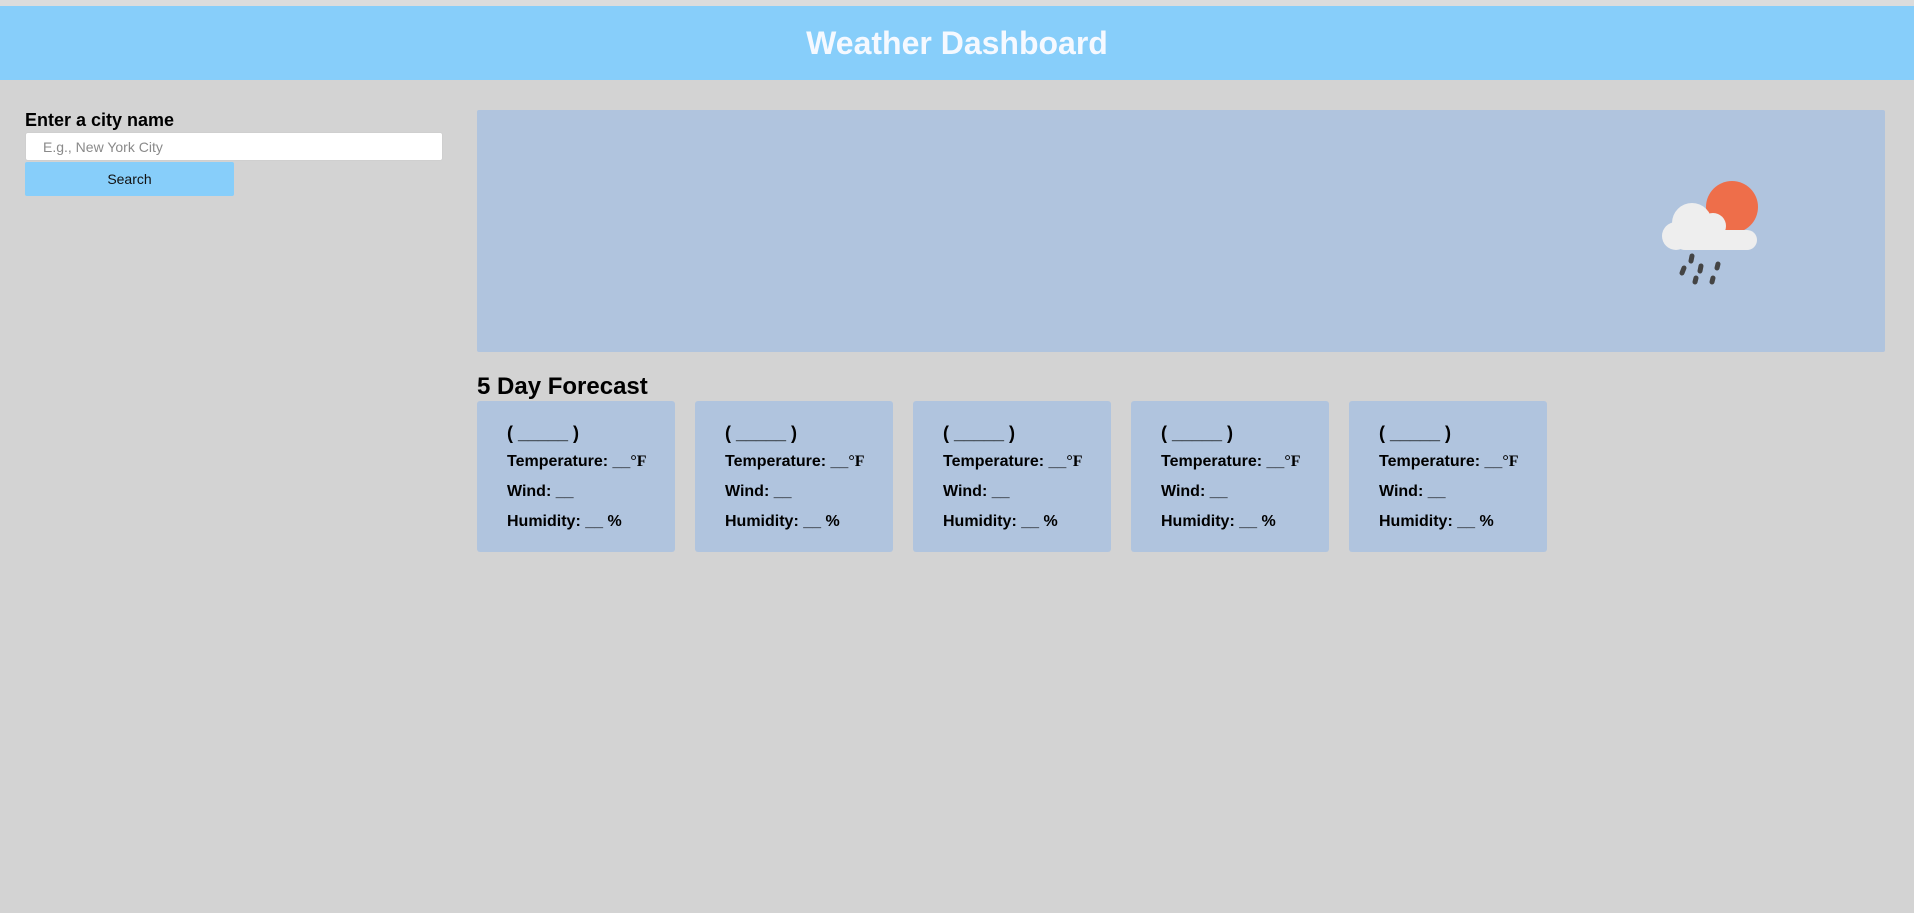 This screenshot has height=913, width=1914. I want to click on search-button: Search, so click(129, 179).